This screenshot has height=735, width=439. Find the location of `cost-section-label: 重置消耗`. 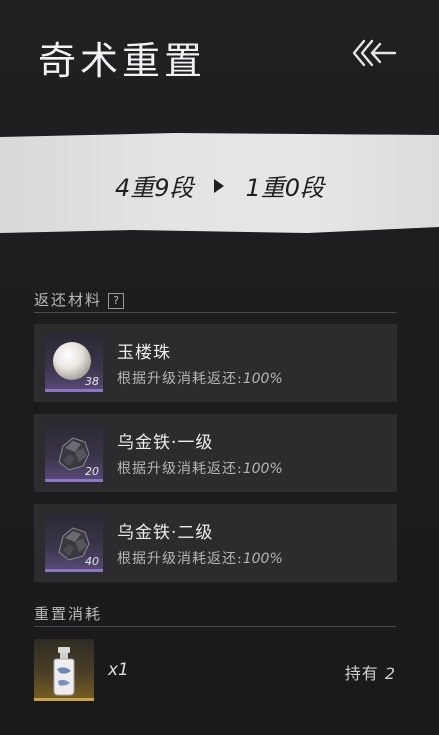

cost-section-label: 重置消耗 is located at coordinates (68, 614).